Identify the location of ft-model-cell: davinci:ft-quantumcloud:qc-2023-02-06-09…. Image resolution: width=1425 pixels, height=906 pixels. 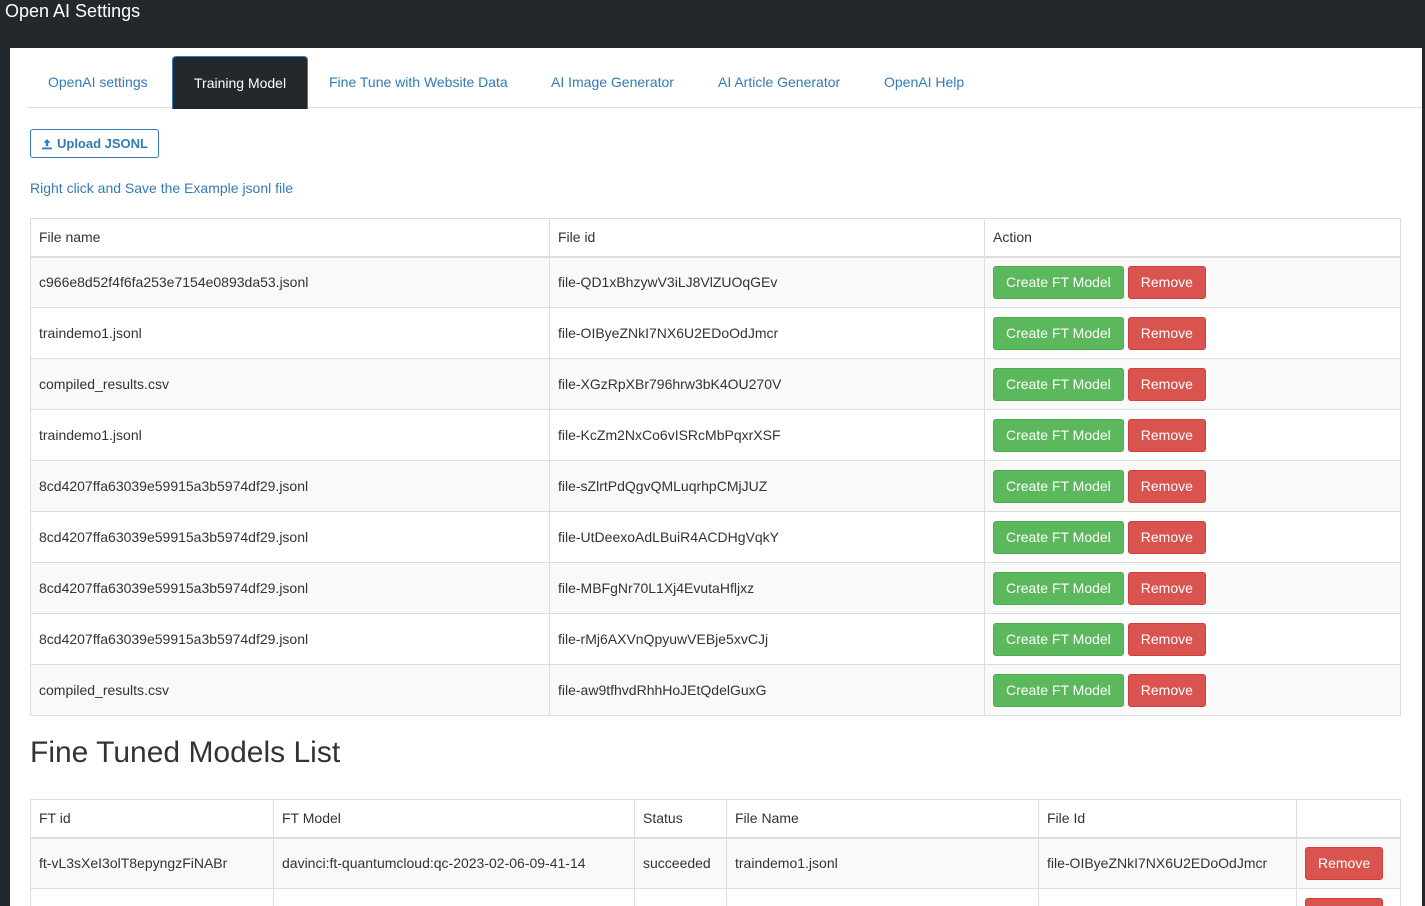
(454, 863).